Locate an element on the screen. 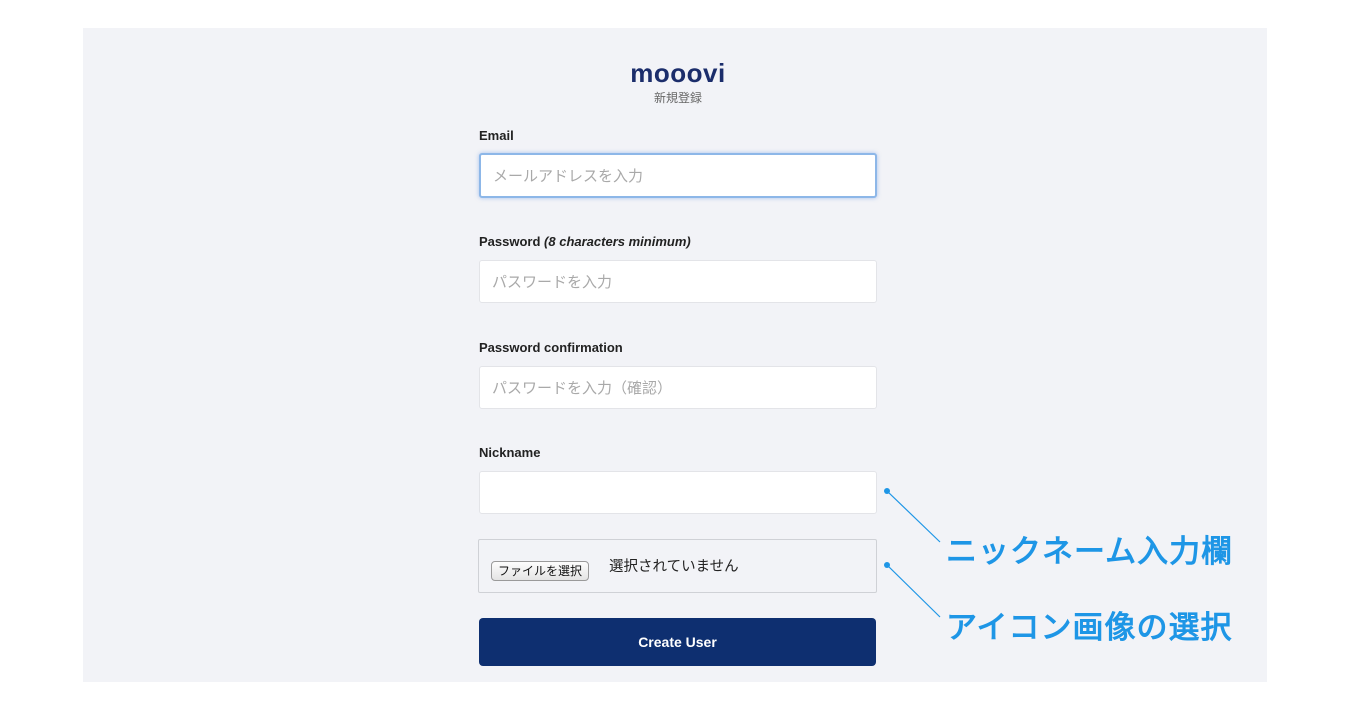 The image size is (1356, 704). password-label: Password (8 characters minimum) is located at coordinates (585, 241).